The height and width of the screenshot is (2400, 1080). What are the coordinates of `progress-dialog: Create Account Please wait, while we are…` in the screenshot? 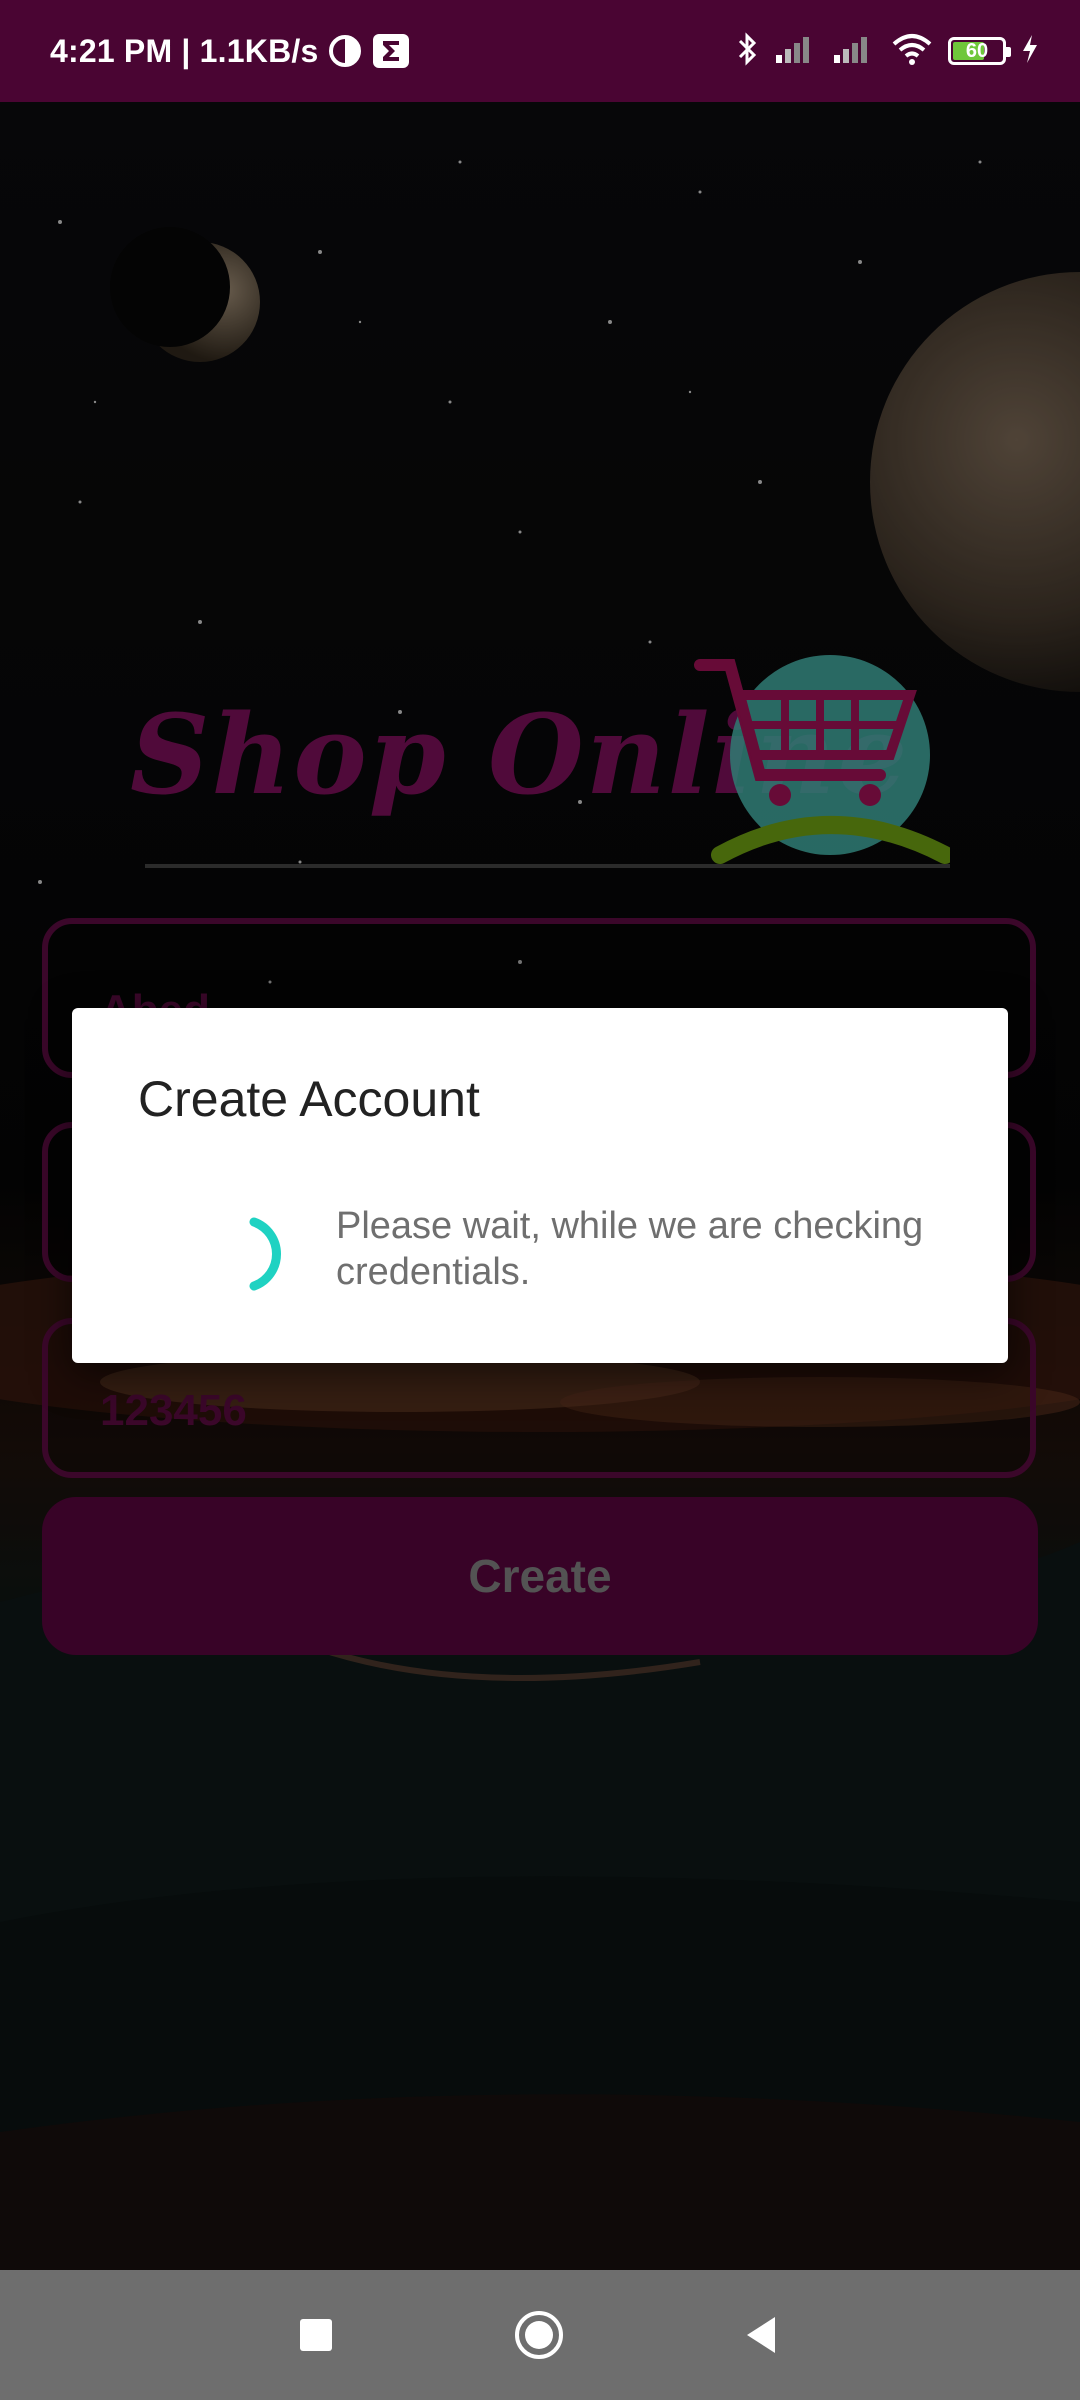 It's located at (540, 1185).